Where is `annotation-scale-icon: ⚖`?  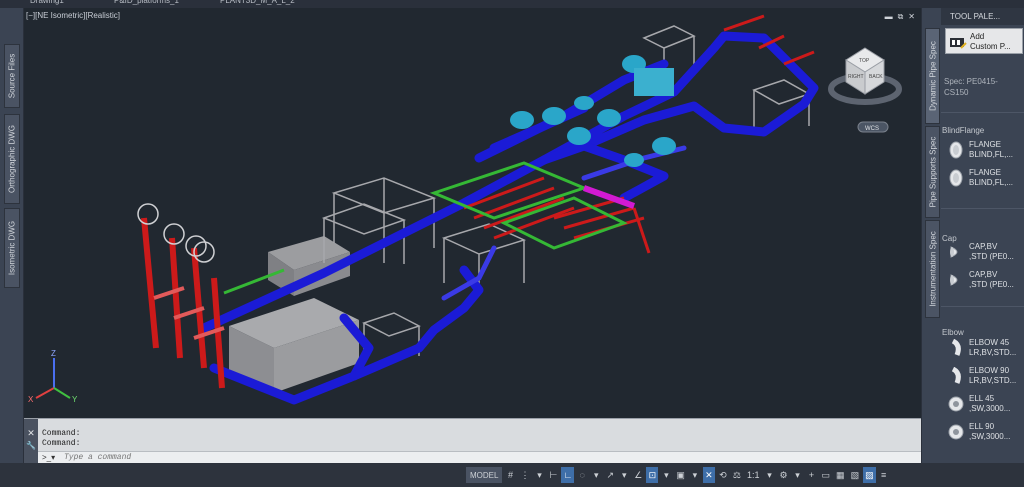 annotation-scale-icon: ⚖ is located at coordinates (737, 475).